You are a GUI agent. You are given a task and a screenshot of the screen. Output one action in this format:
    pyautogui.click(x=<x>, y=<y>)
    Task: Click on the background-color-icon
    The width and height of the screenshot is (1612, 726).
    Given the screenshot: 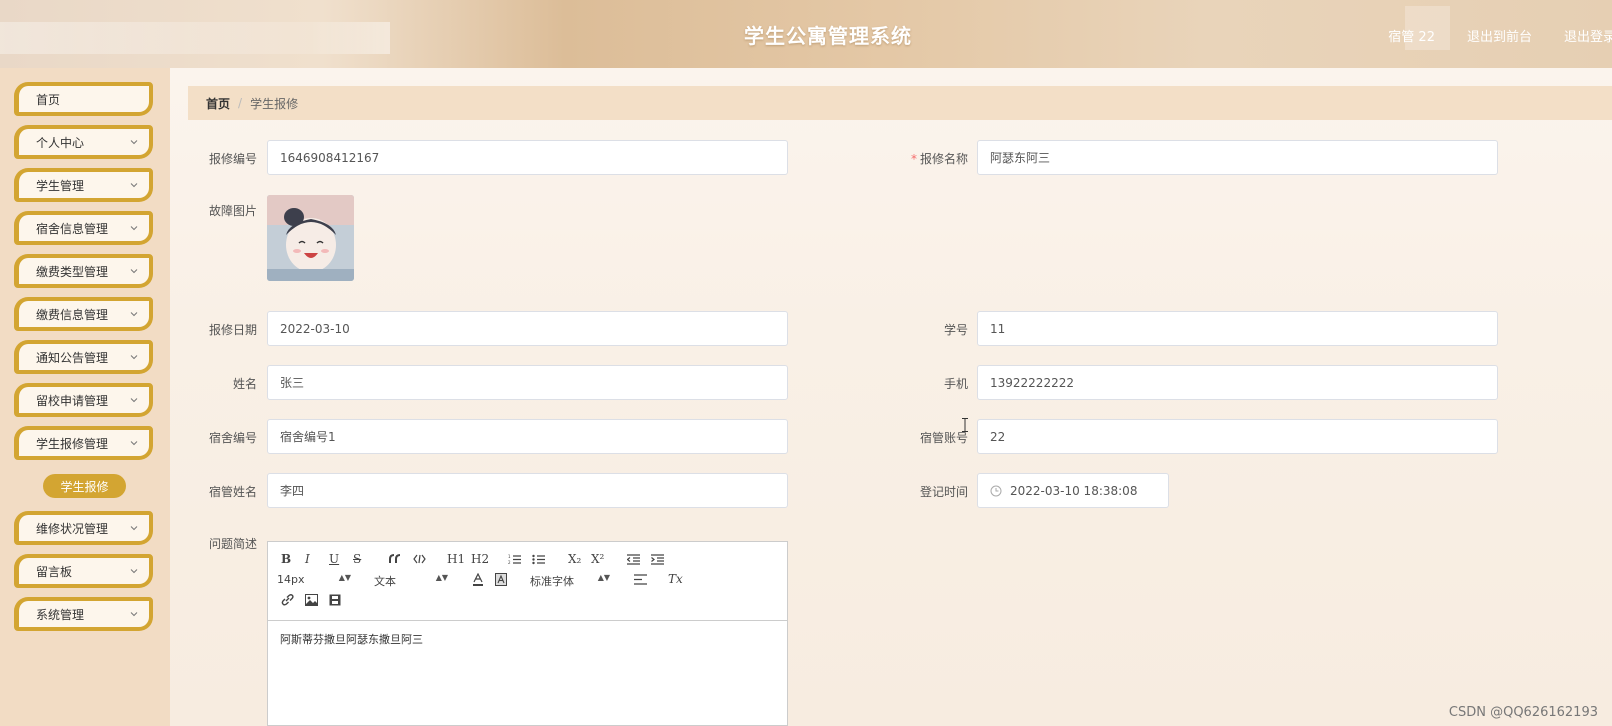 What is the action you would take?
    pyautogui.click(x=501, y=579)
    